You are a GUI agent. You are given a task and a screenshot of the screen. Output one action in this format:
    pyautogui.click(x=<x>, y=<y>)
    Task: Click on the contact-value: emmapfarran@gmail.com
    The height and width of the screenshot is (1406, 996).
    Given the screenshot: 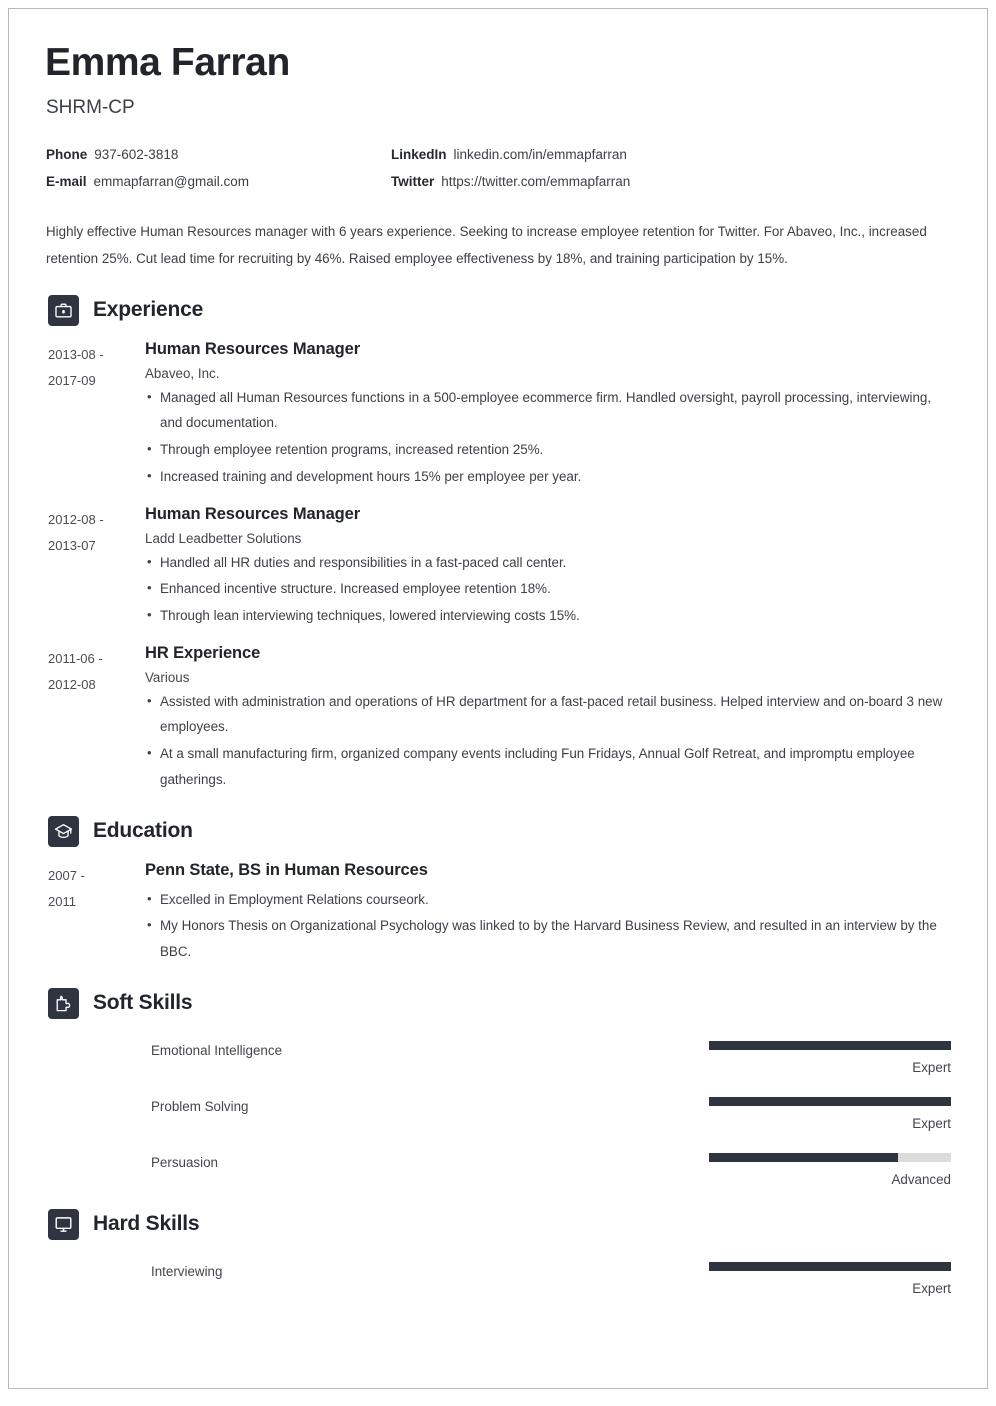 What is the action you would take?
    pyautogui.click(x=172, y=181)
    